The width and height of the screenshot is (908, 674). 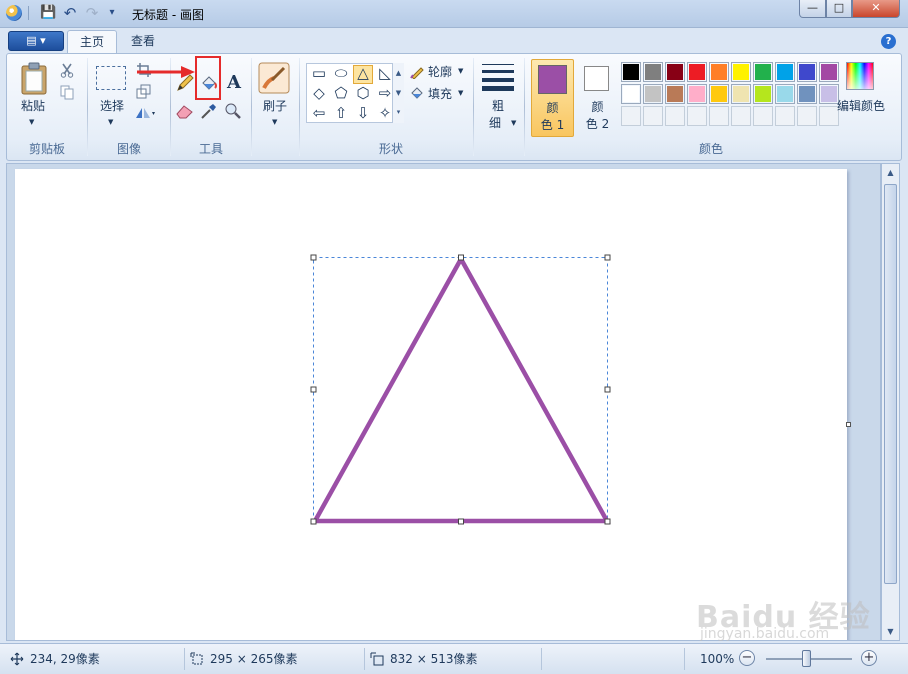 I want to click on magnifier-icon, so click(x=233, y=111).